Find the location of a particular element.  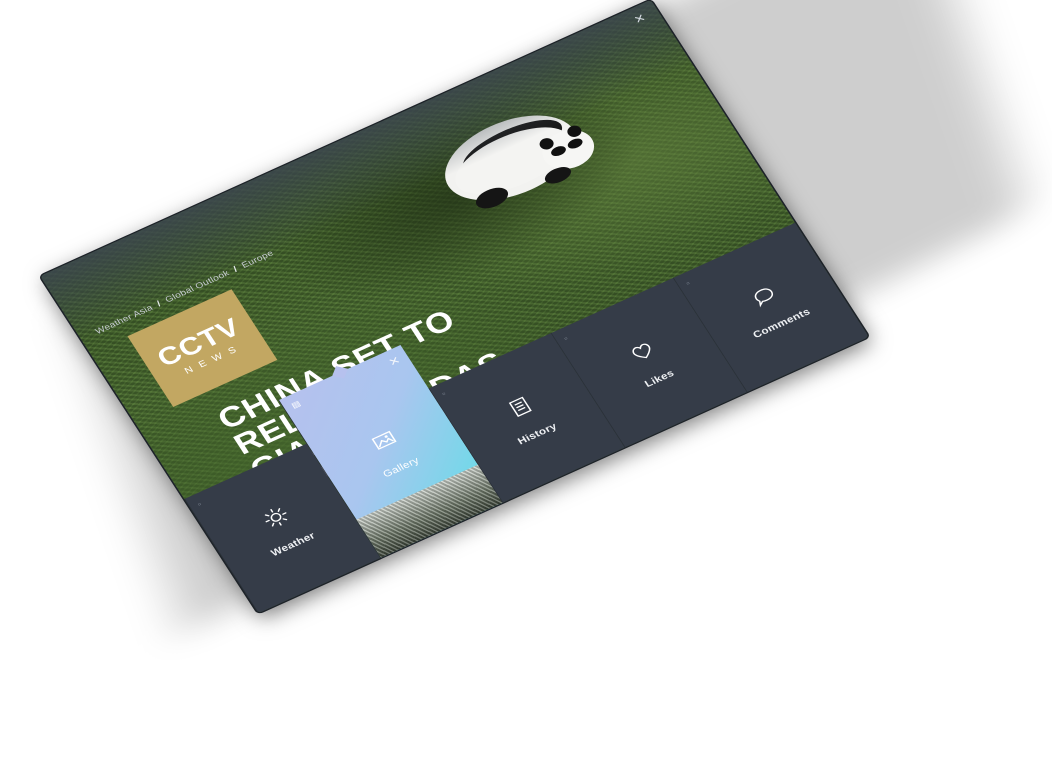

grid-icon: ▤ is located at coordinates (296, 404).